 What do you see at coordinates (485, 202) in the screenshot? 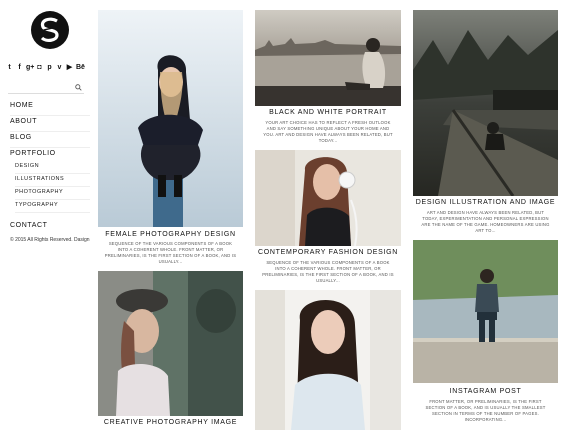
I see `card-title: DESIGN ILLUSTRATION AND IMAGE` at bounding box center [485, 202].